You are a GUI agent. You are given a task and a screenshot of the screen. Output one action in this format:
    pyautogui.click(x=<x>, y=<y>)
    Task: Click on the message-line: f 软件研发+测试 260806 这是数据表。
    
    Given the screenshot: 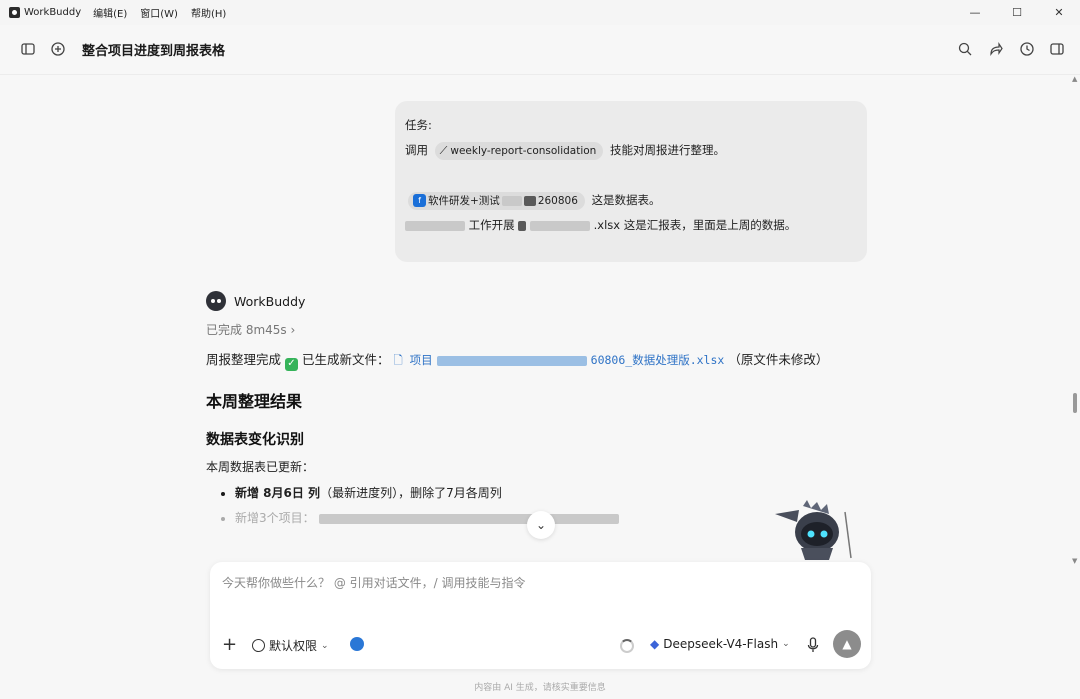 What is the action you would take?
    pyautogui.click(x=631, y=200)
    